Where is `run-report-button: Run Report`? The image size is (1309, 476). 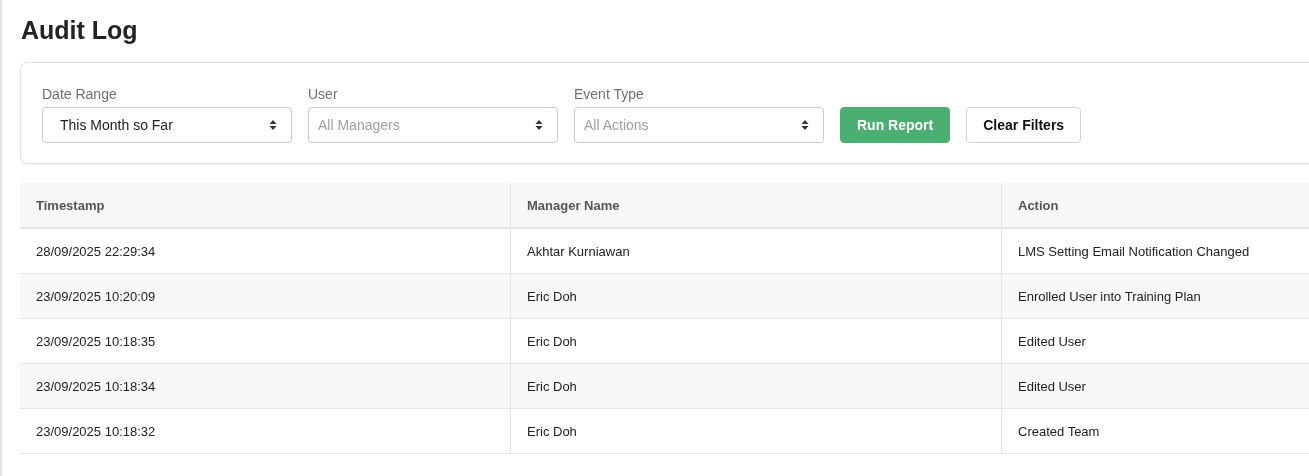
run-report-button: Run Report is located at coordinates (895, 125).